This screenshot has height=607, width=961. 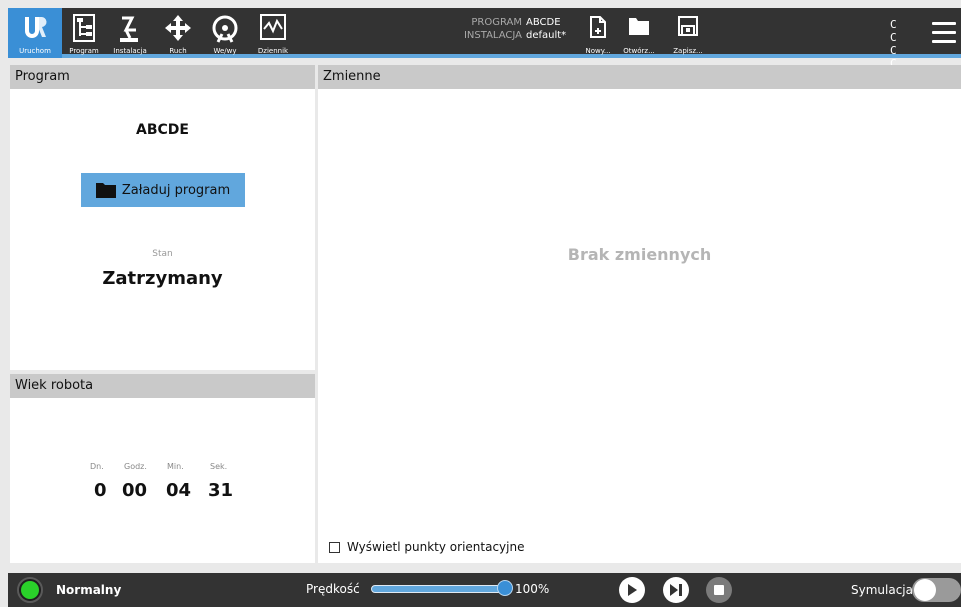 What do you see at coordinates (225, 51) in the screenshot?
I see `nav-io-label: We/wy` at bounding box center [225, 51].